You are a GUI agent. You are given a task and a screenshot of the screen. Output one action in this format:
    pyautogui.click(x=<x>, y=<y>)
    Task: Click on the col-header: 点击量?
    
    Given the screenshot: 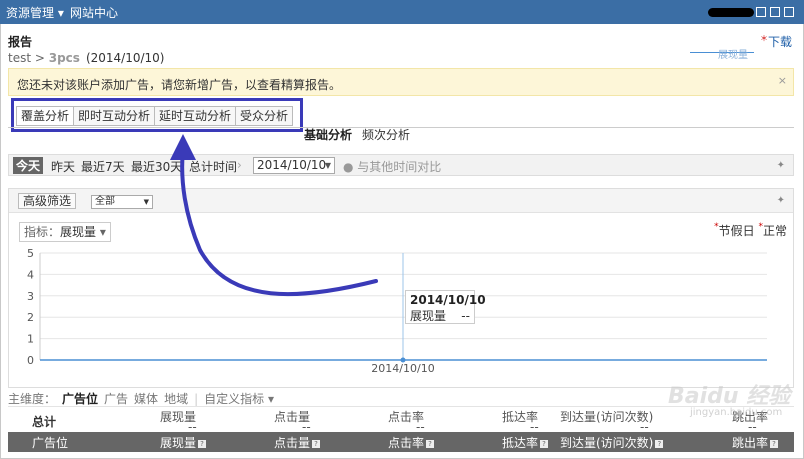 What is the action you would take?
    pyautogui.click(x=297, y=442)
    